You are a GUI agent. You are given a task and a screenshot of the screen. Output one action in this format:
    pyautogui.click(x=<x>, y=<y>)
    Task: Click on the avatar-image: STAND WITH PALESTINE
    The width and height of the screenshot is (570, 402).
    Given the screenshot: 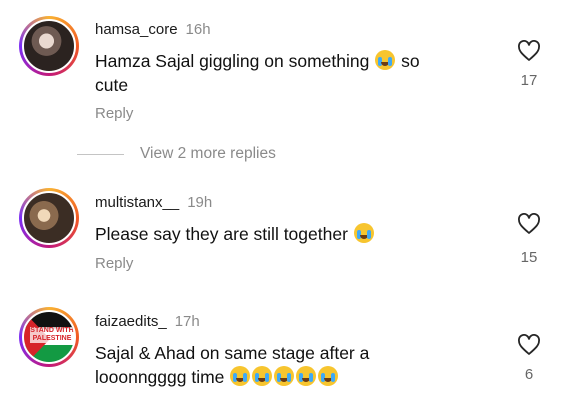 What is the action you would take?
    pyautogui.click(x=49, y=337)
    